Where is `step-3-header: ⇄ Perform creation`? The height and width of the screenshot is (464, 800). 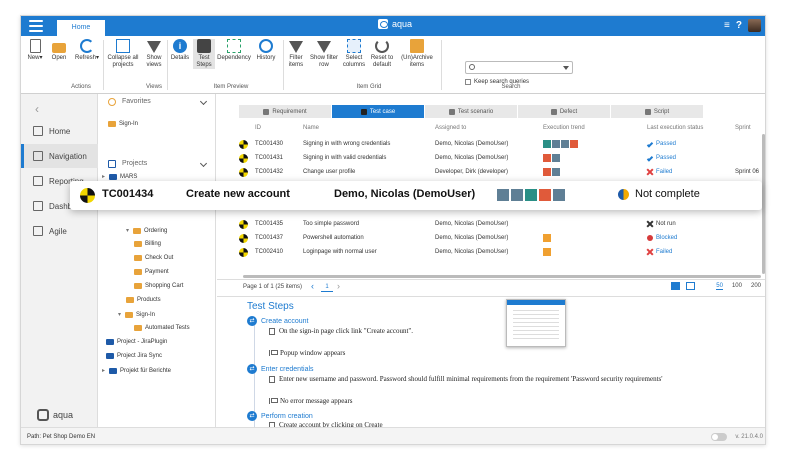 step-3-header: ⇄ Perform creation is located at coordinates (280, 416).